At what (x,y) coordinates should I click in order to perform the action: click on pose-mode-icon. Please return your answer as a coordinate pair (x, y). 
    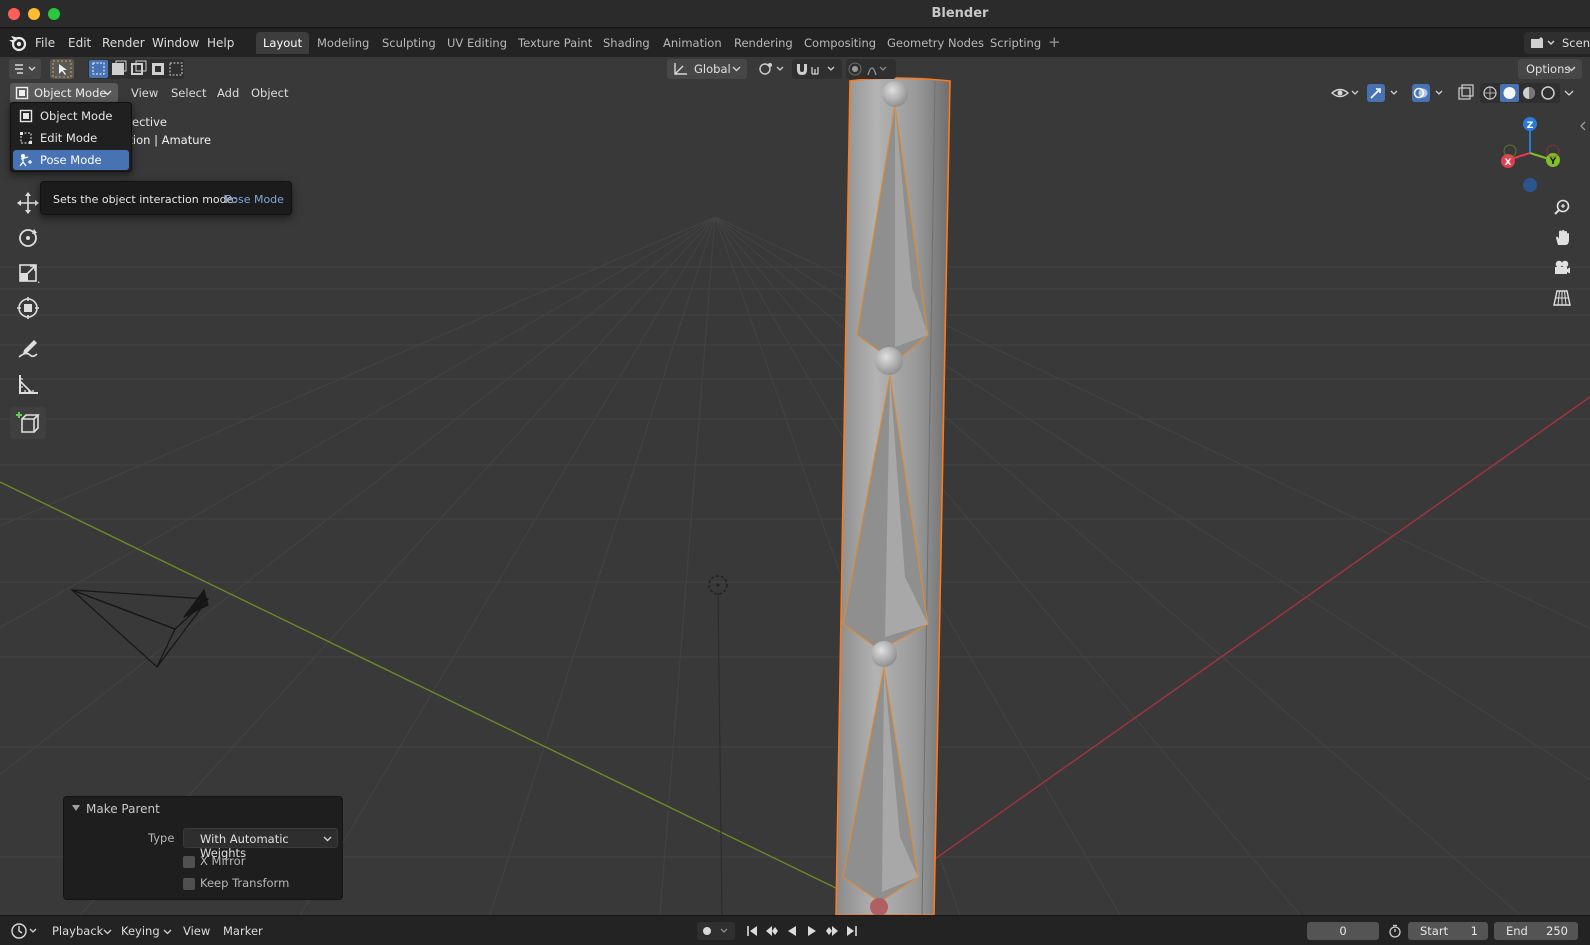
    Looking at the image, I should click on (25, 160).